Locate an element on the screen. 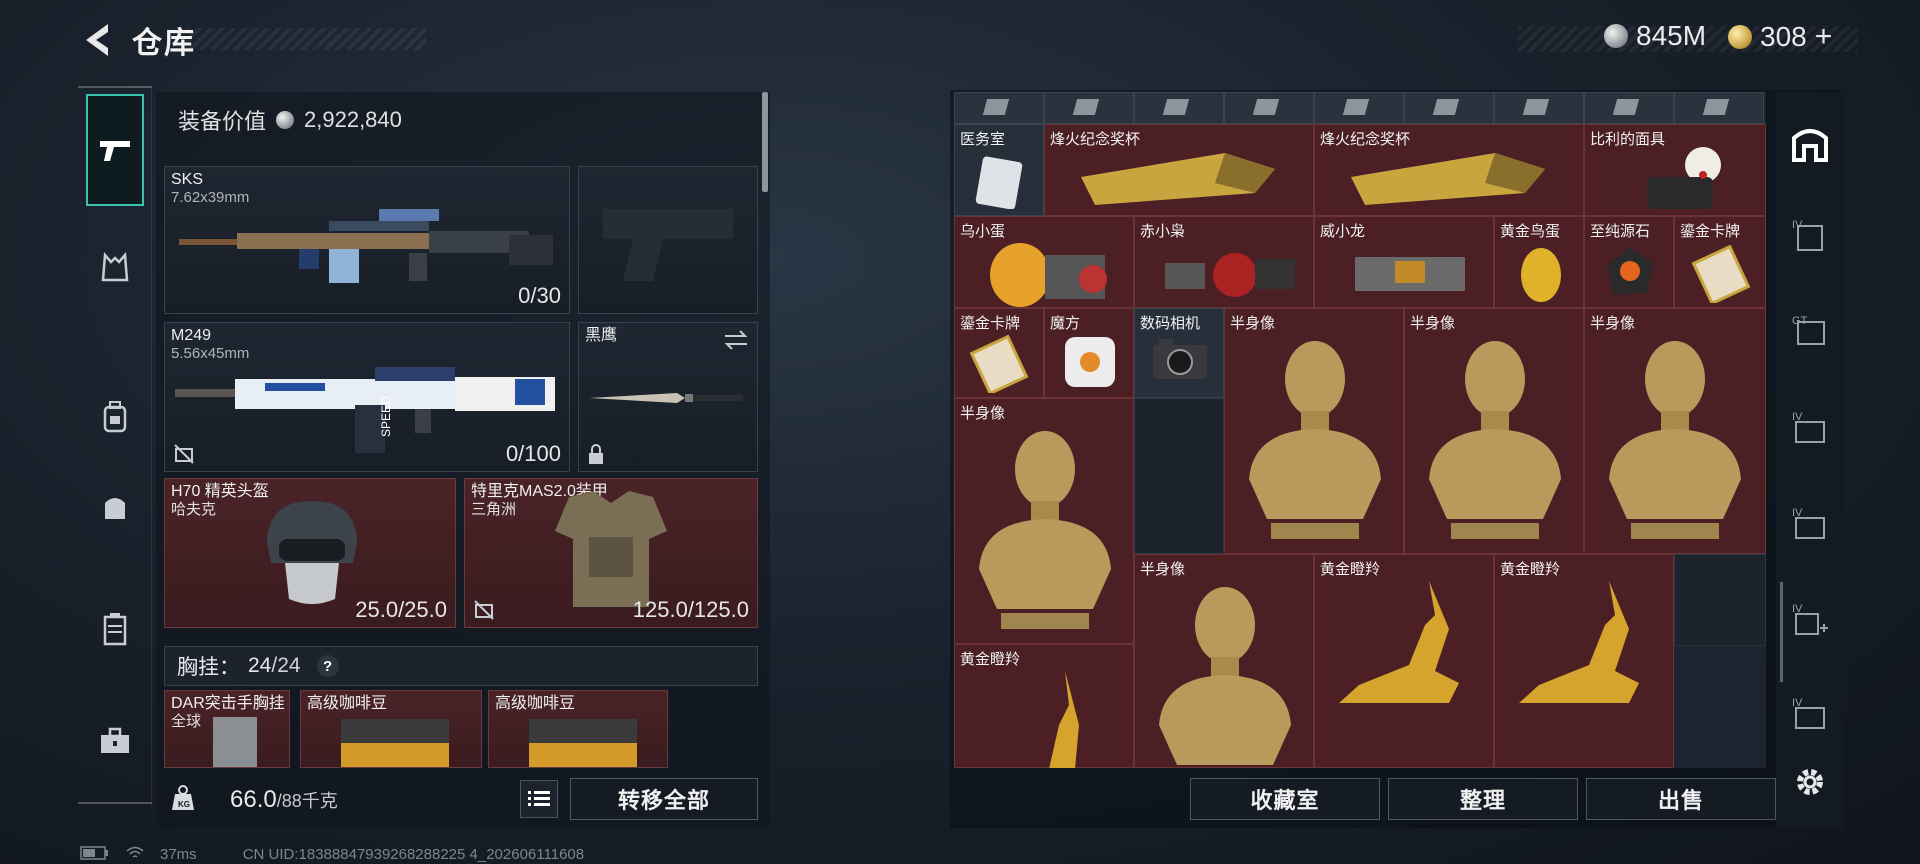 The width and height of the screenshot is (1920, 864). tab-storage-5: IV is located at coordinates (1810, 714).